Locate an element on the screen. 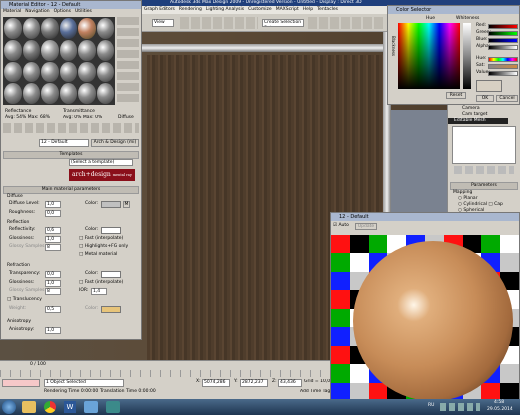  menu-lighting: Lighting Analysis is located at coordinates (225, 10).